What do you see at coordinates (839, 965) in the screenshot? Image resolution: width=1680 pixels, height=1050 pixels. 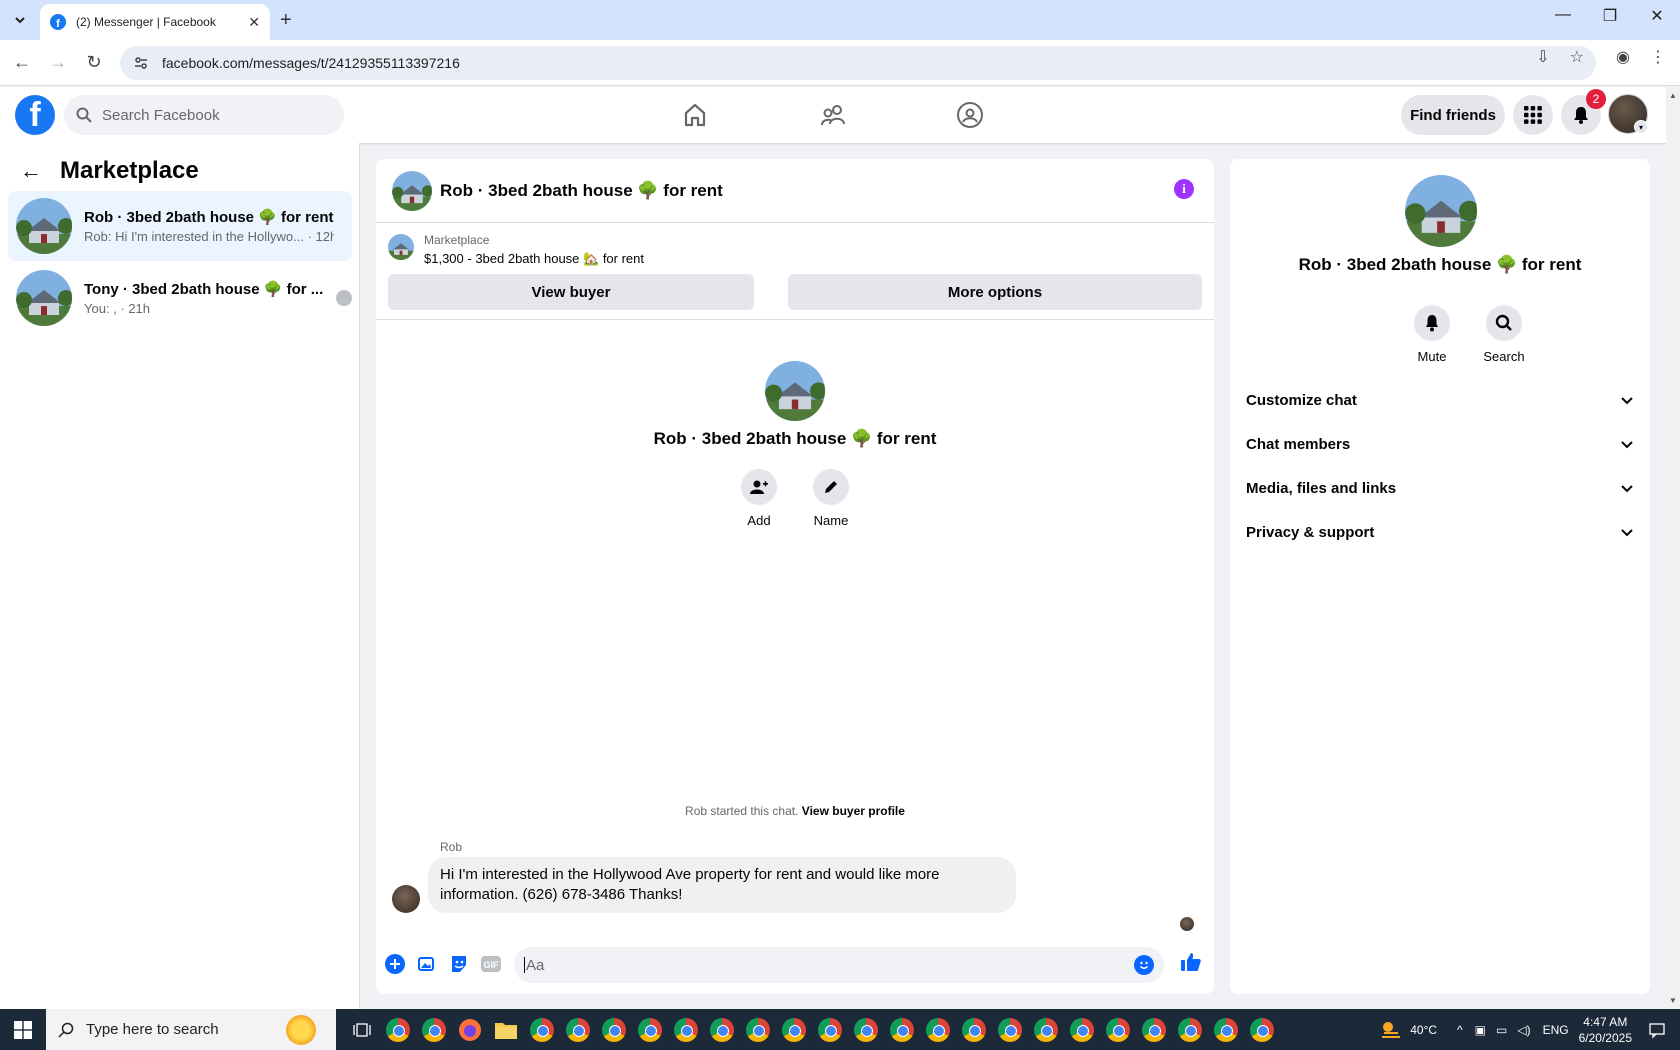 I see `message-input: Aa` at bounding box center [839, 965].